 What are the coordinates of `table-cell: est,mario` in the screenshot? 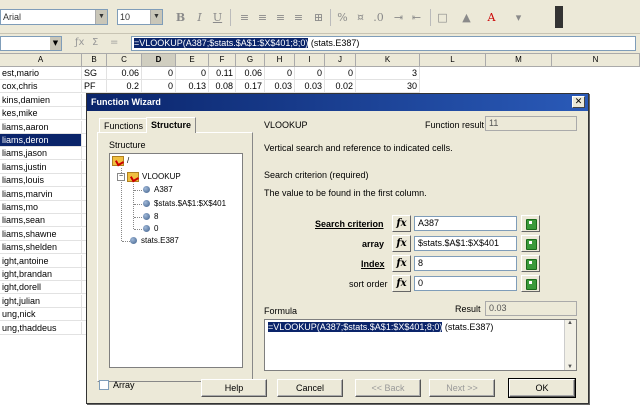 It's located at (41, 73).